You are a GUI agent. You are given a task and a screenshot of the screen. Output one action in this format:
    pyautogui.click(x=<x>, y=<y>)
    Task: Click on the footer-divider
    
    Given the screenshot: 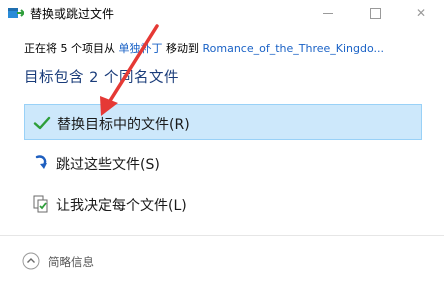 What is the action you would take?
    pyautogui.click(x=222, y=235)
    